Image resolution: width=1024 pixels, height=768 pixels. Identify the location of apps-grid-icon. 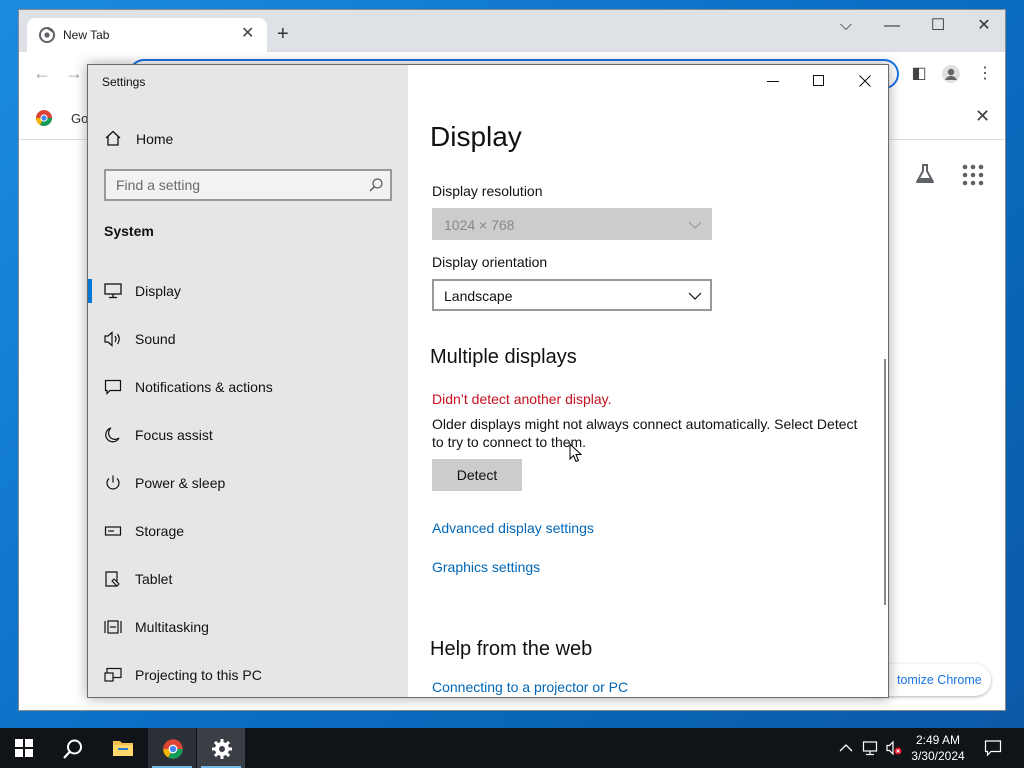
(973, 175).